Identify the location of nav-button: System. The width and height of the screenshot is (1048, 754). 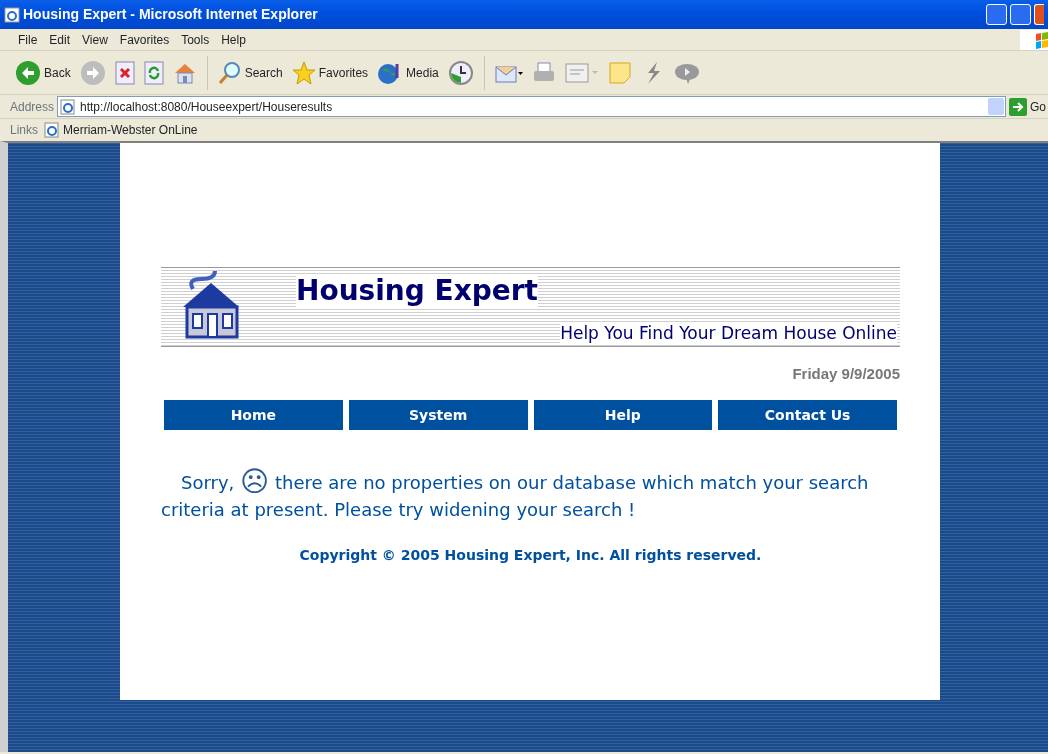
(438, 414).